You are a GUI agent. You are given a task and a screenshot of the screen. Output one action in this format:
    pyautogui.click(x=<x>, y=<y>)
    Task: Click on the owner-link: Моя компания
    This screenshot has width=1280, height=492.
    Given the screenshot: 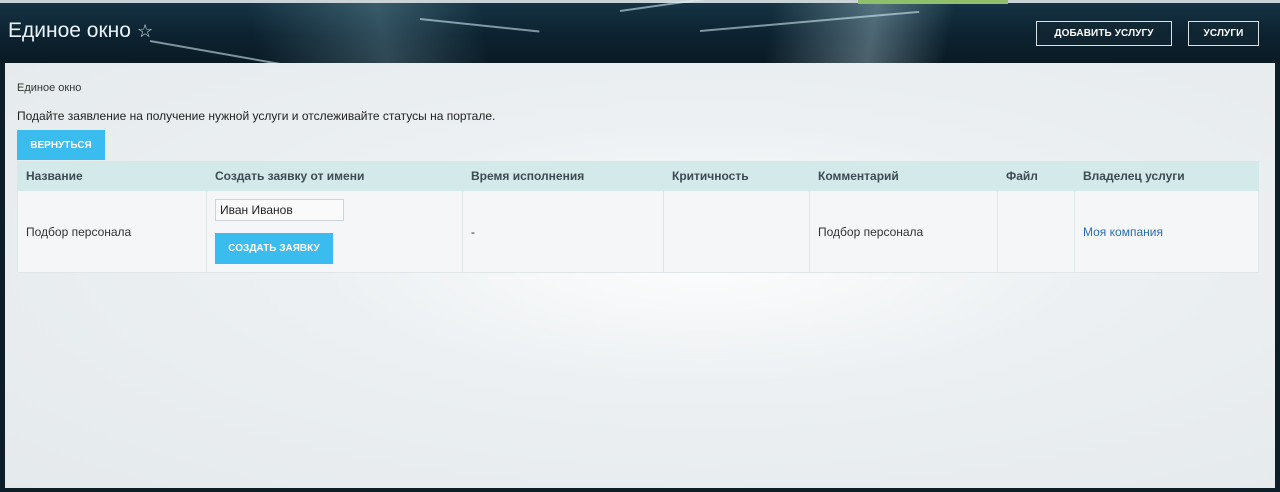 What is the action you would take?
    pyautogui.click(x=1123, y=232)
    